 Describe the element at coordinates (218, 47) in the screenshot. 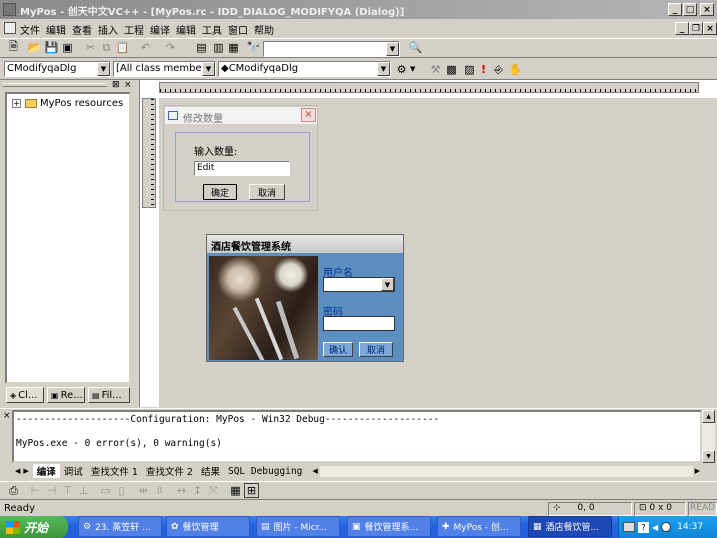

I see `output-icon: ▥` at that location.